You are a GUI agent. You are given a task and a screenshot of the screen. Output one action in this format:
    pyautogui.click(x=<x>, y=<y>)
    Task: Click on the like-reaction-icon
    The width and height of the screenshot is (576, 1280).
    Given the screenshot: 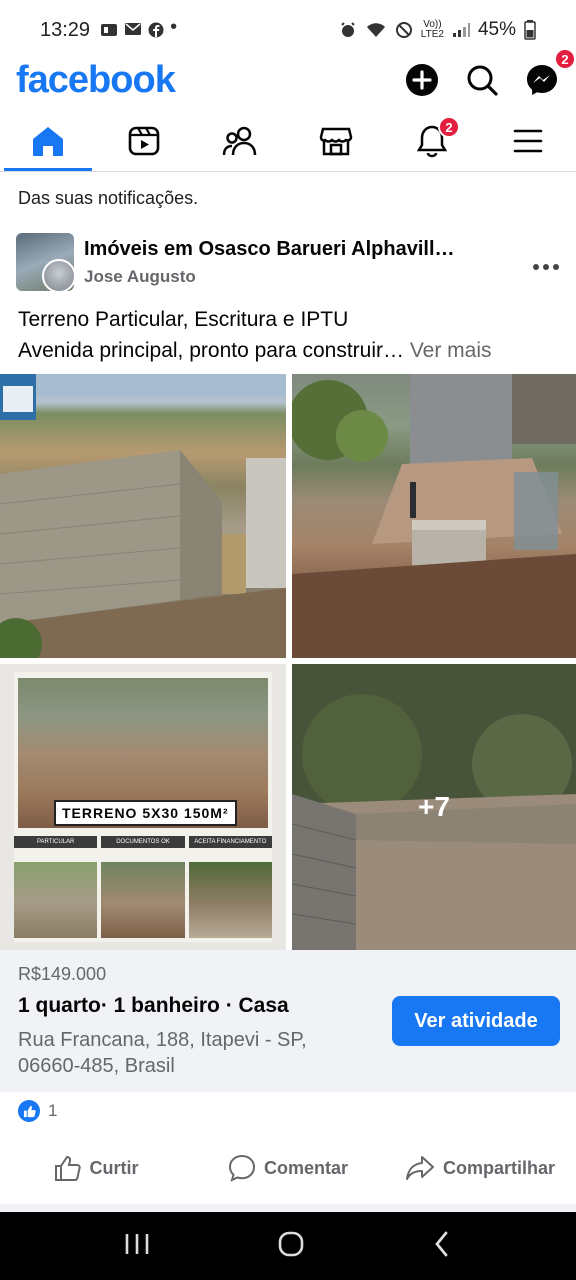 What is the action you would take?
    pyautogui.click(x=29, y=1111)
    